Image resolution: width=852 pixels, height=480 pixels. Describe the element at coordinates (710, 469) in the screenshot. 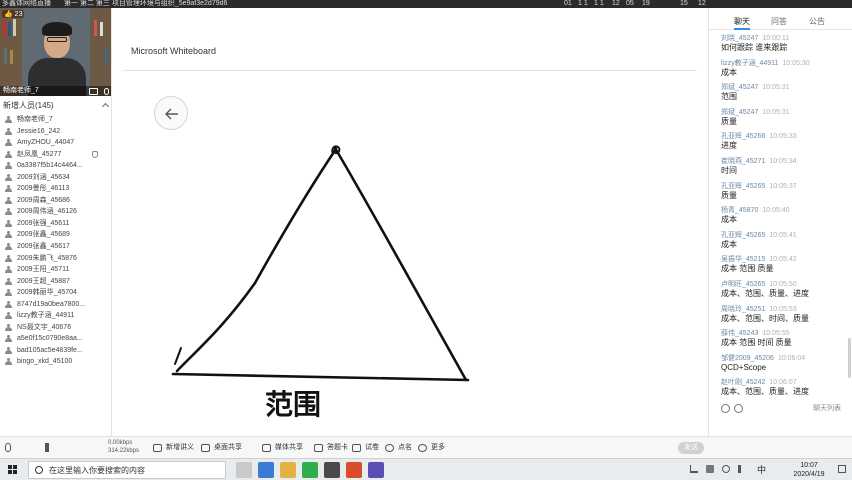

I see `battery-icon` at that location.